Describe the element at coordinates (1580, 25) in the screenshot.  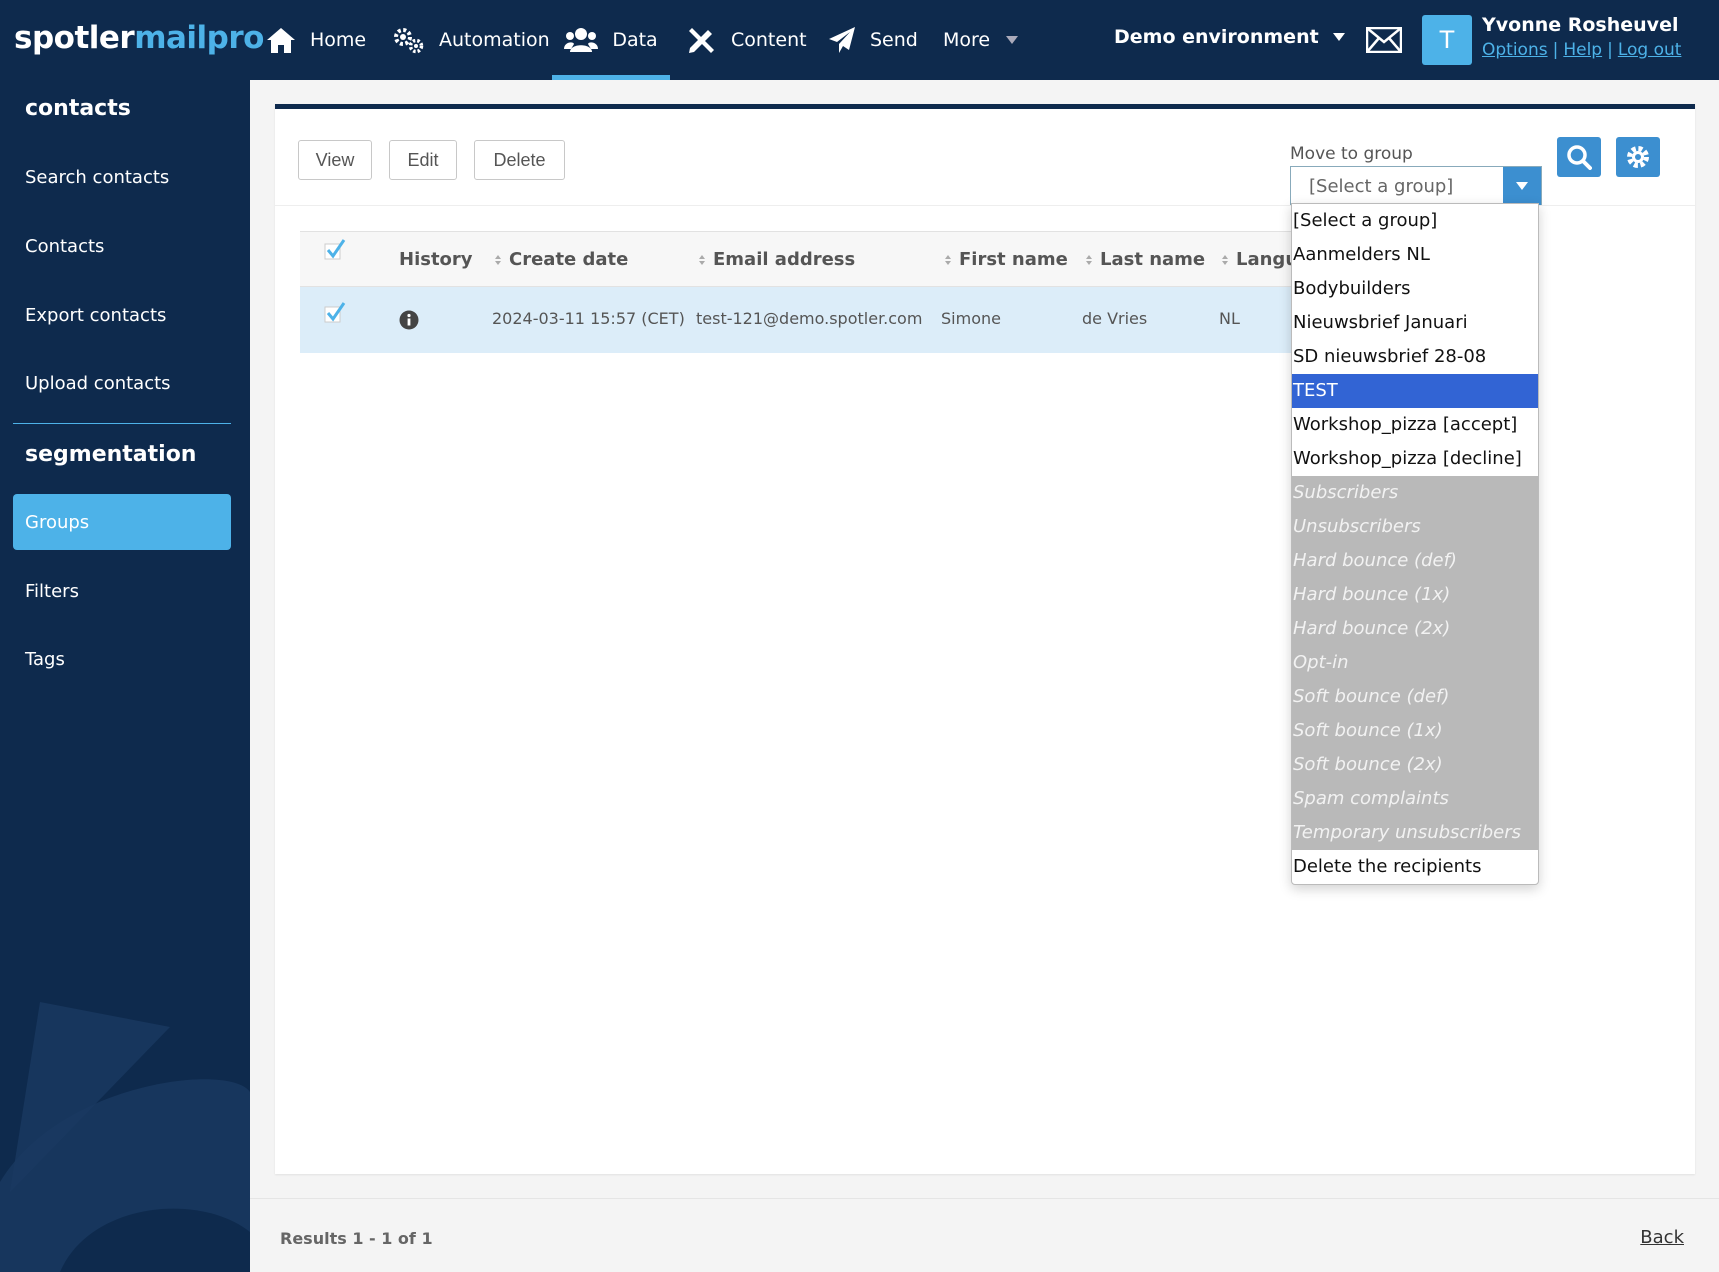
I see `user-name: Yvonne Rosheuvel` at that location.